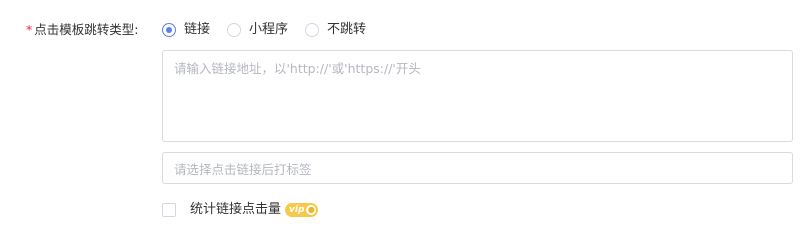 The height and width of the screenshot is (241, 812). Describe the element at coordinates (269, 29) in the screenshot. I see `radio-mini-program-label: 小程序` at that location.